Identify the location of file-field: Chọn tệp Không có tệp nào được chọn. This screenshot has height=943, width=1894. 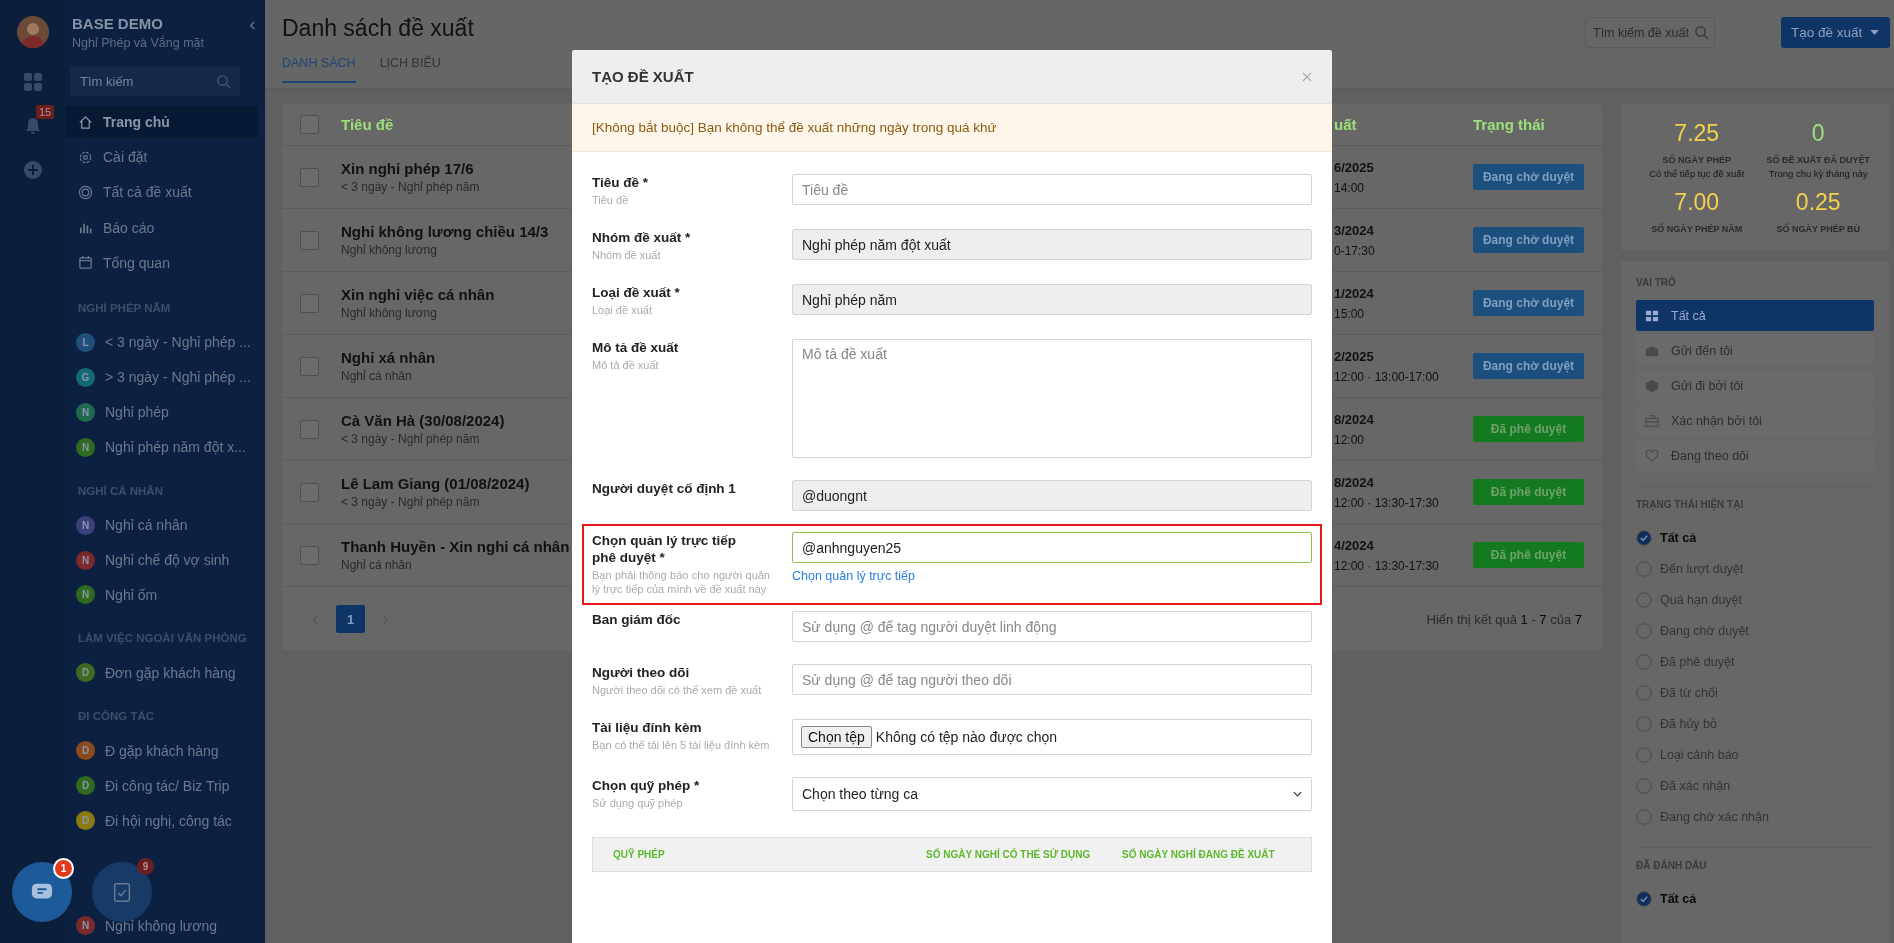
(1052, 737).